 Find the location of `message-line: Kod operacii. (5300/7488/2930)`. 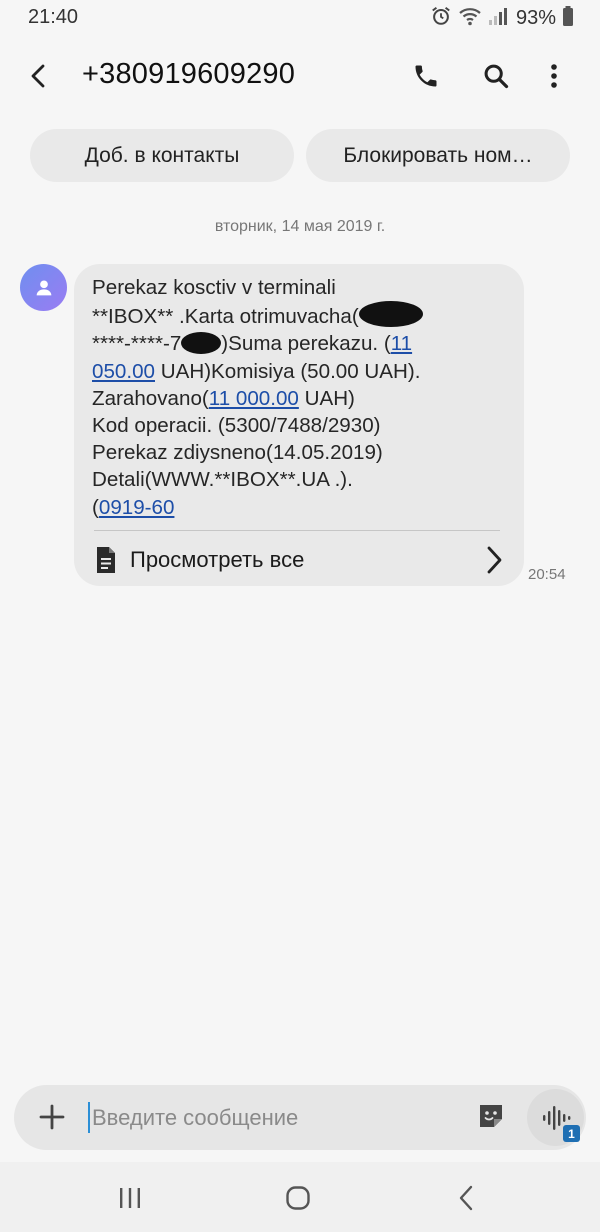

message-line: Kod operacii. (5300/7488/2930) is located at coordinates (236, 426).